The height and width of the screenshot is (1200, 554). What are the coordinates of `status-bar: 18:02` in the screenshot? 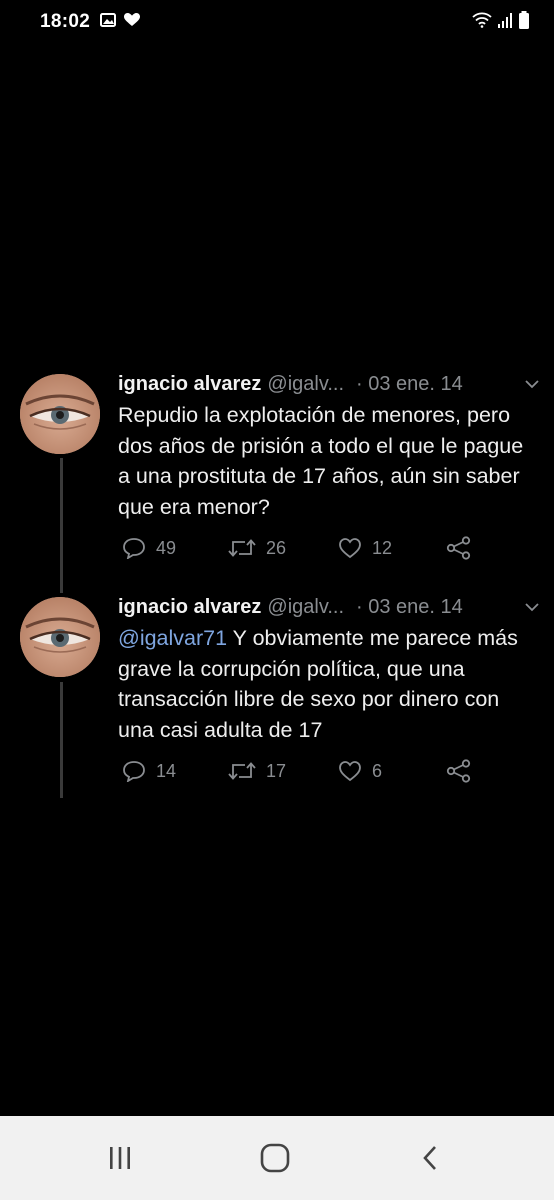 It's located at (277, 22).